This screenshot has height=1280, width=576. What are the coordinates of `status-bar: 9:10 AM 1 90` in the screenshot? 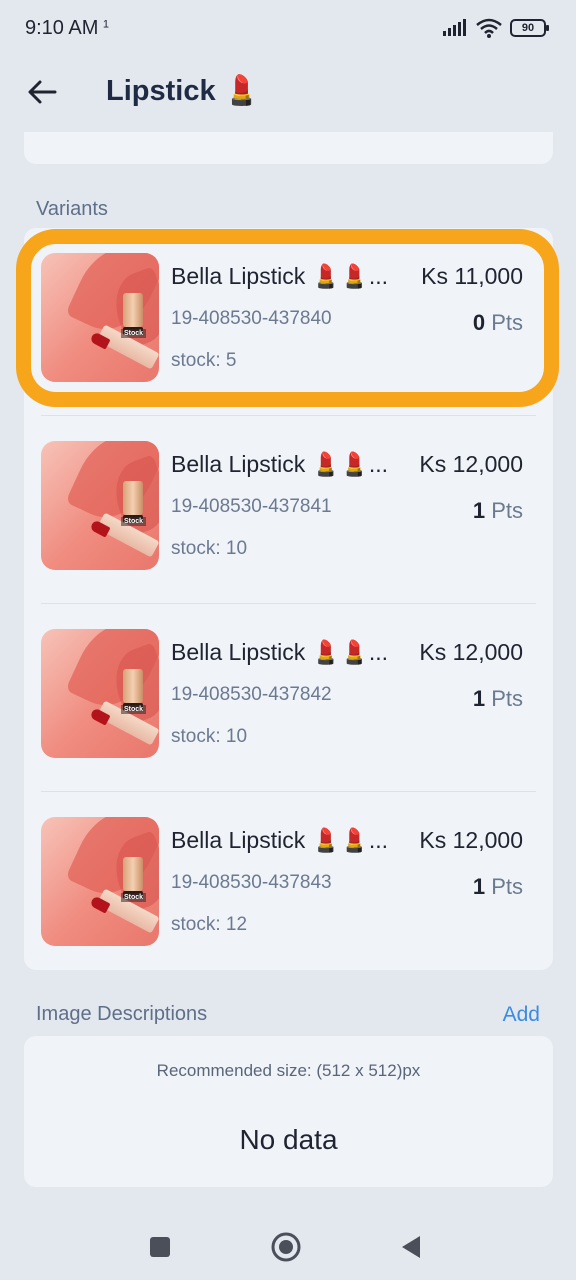 It's located at (288, 28).